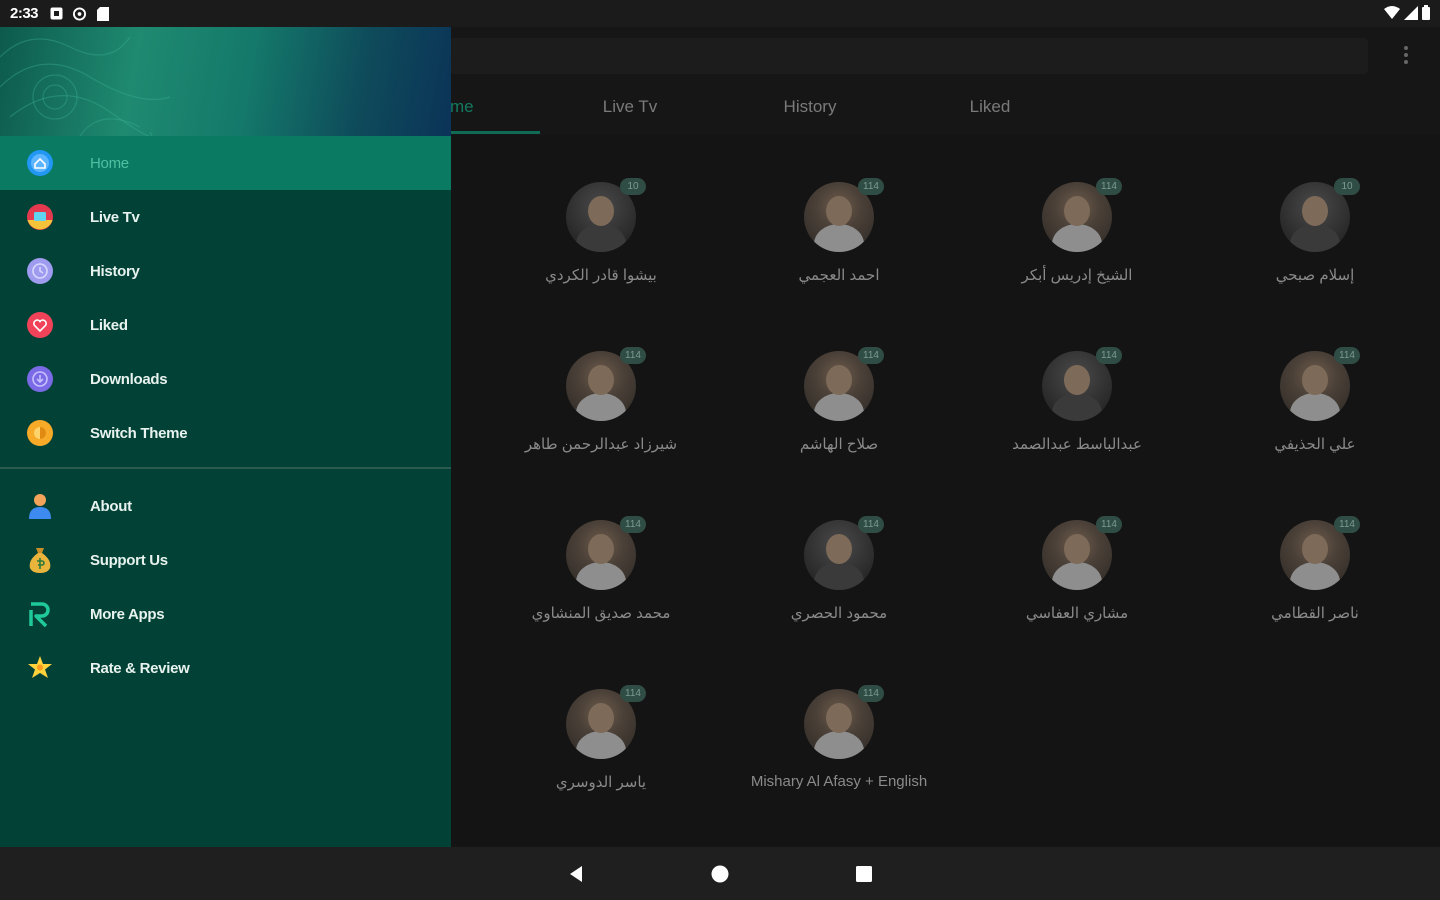  What do you see at coordinates (129, 379) in the screenshot?
I see `drawer-item-label: Downloads` at bounding box center [129, 379].